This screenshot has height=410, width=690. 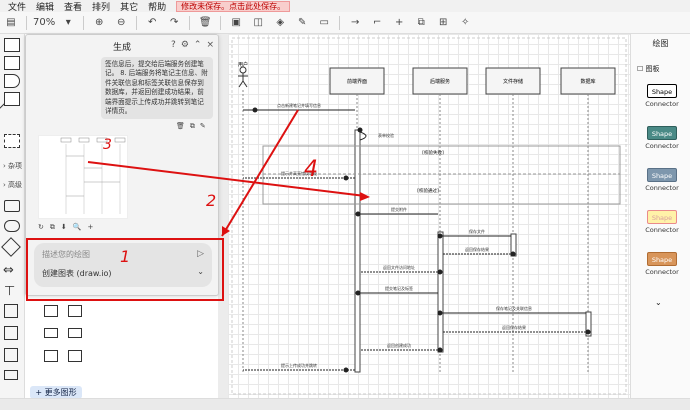 I want to click on style-swatch-1: Shape, so click(x=662, y=91).